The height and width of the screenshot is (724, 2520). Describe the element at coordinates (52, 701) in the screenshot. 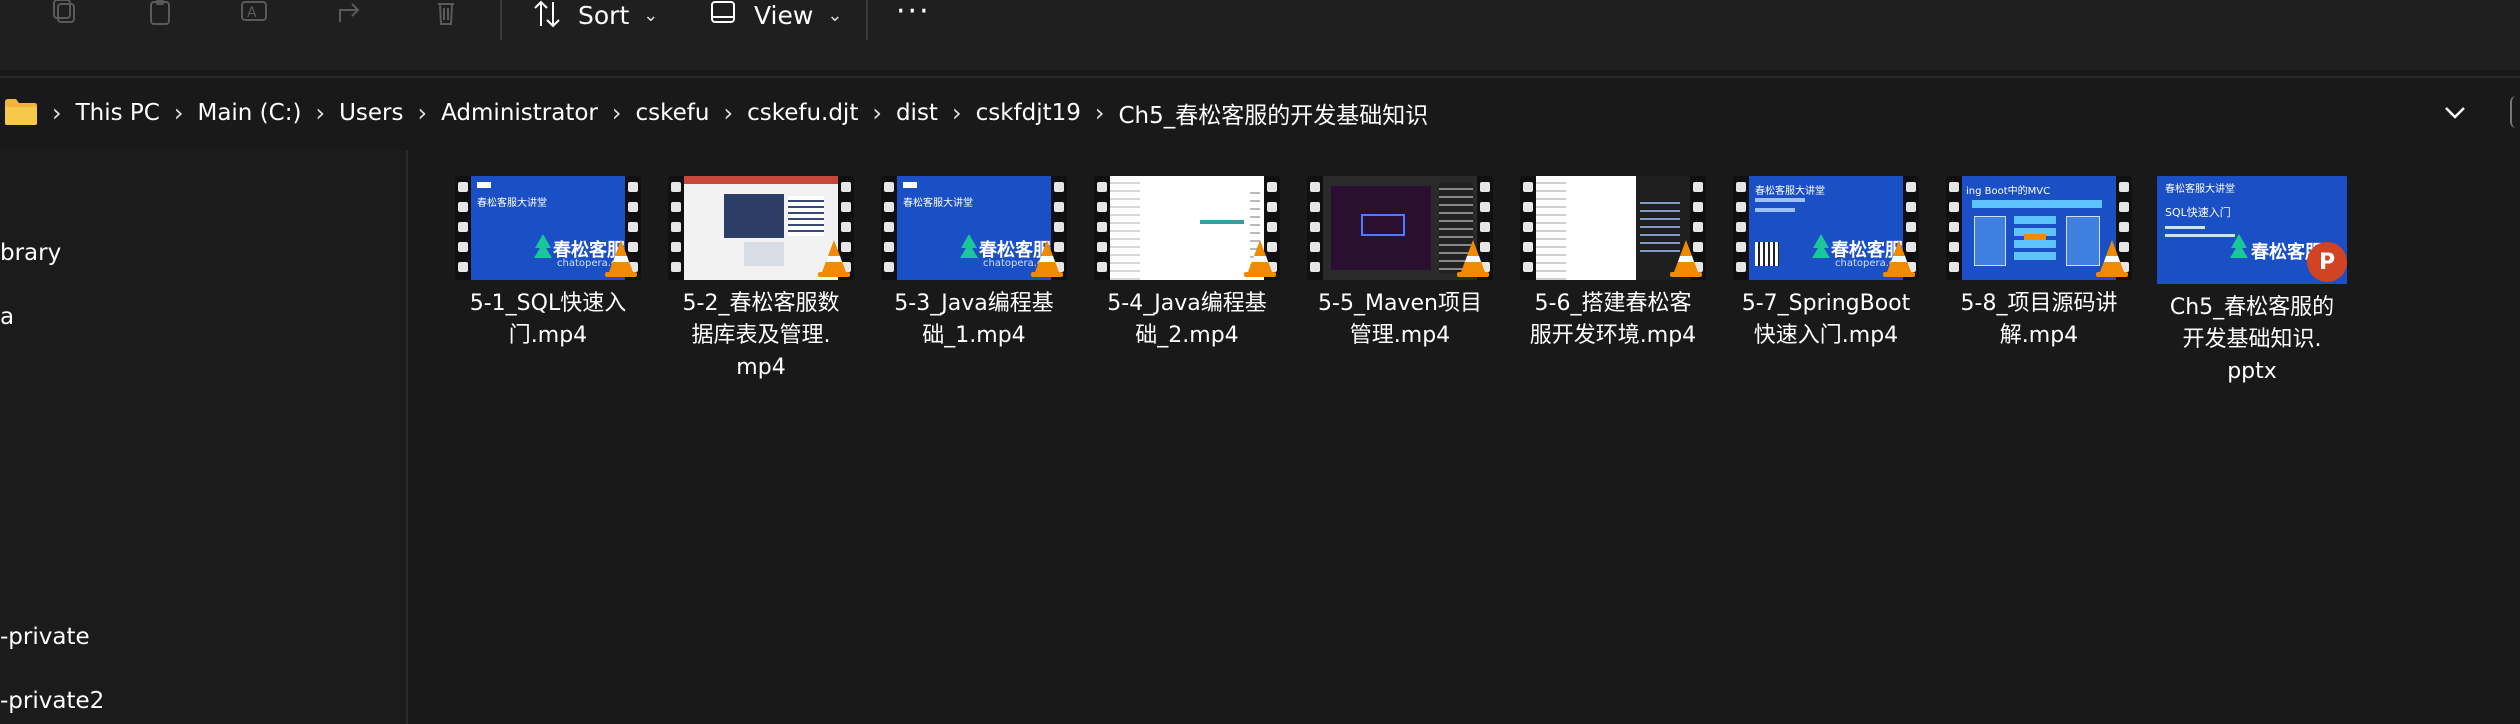

I see `nav-item-private2: -private2` at that location.